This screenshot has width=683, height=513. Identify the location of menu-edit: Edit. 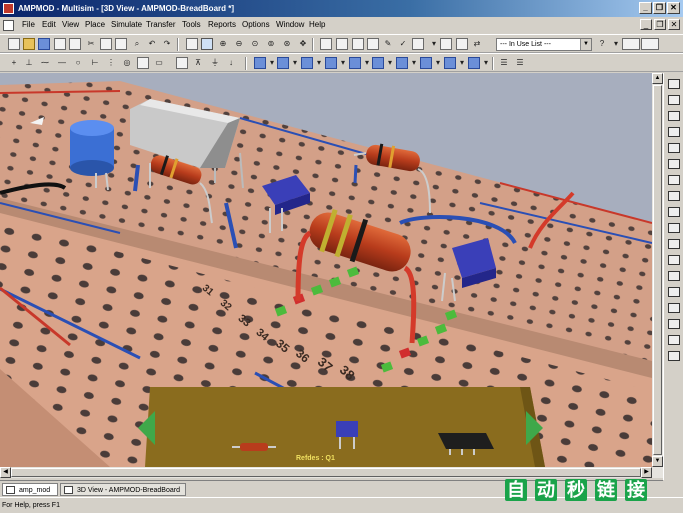
(49, 24).